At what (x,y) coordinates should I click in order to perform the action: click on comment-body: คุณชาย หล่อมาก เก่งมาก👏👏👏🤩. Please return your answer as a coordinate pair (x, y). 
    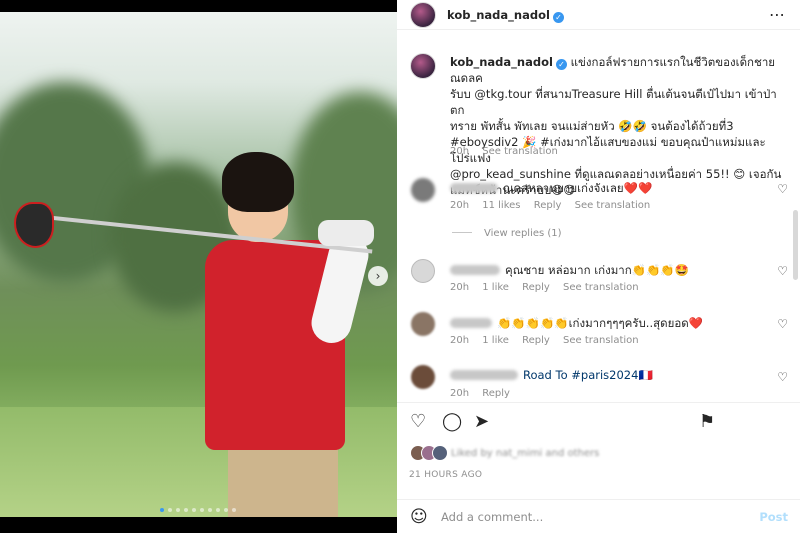
    Looking at the image, I should click on (597, 270).